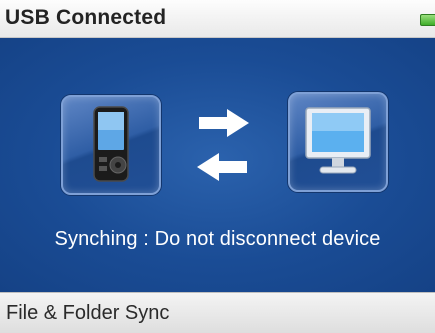  Describe the element at coordinates (217, 239) in the screenshot. I see `sync-status-text: Synching : Do not disconnect device` at that location.